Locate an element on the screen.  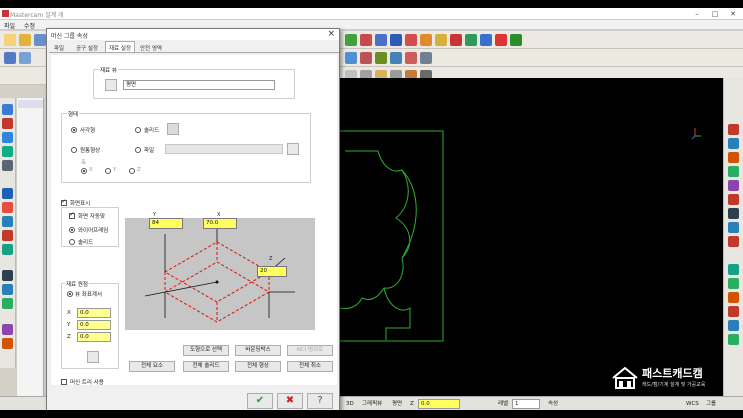
nci-extents-button: NCI 범위로 is located at coordinates (310, 350).